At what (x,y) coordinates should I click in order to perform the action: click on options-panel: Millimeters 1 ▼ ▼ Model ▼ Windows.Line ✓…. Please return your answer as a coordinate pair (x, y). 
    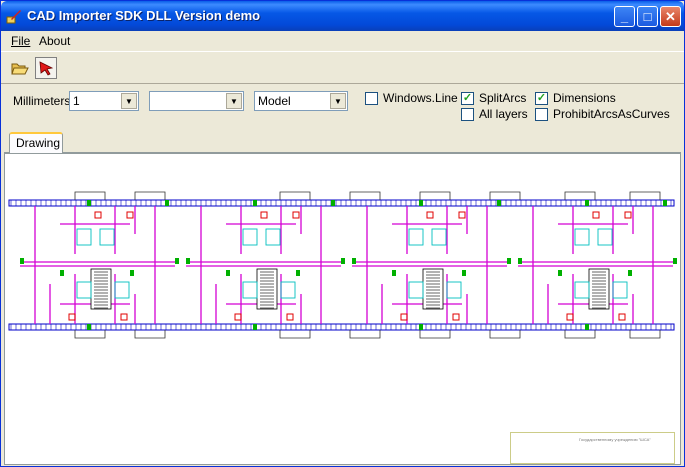
    Looking at the image, I should click on (342, 106).